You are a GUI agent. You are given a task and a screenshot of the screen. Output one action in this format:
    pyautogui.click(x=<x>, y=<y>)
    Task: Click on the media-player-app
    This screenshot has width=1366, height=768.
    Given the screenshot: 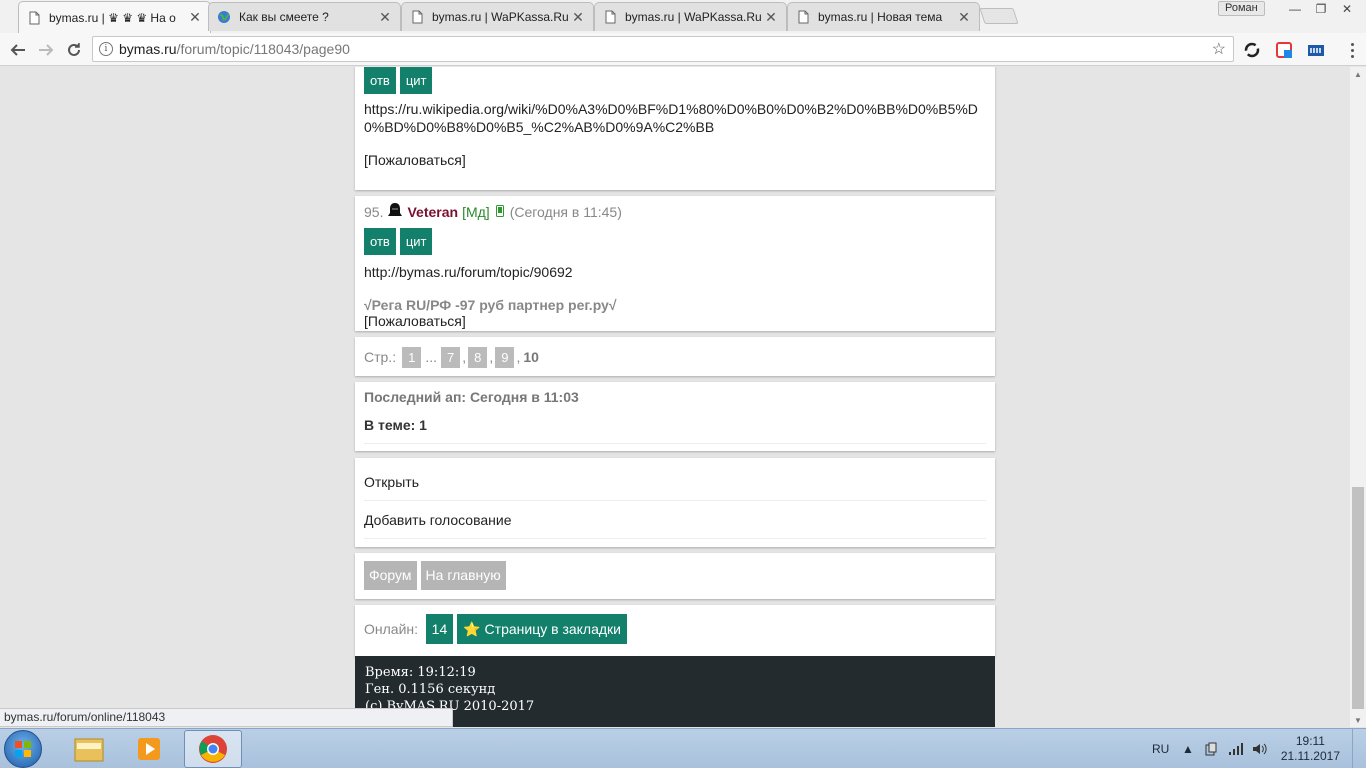 What is the action you would take?
    pyautogui.click(x=149, y=749)
    